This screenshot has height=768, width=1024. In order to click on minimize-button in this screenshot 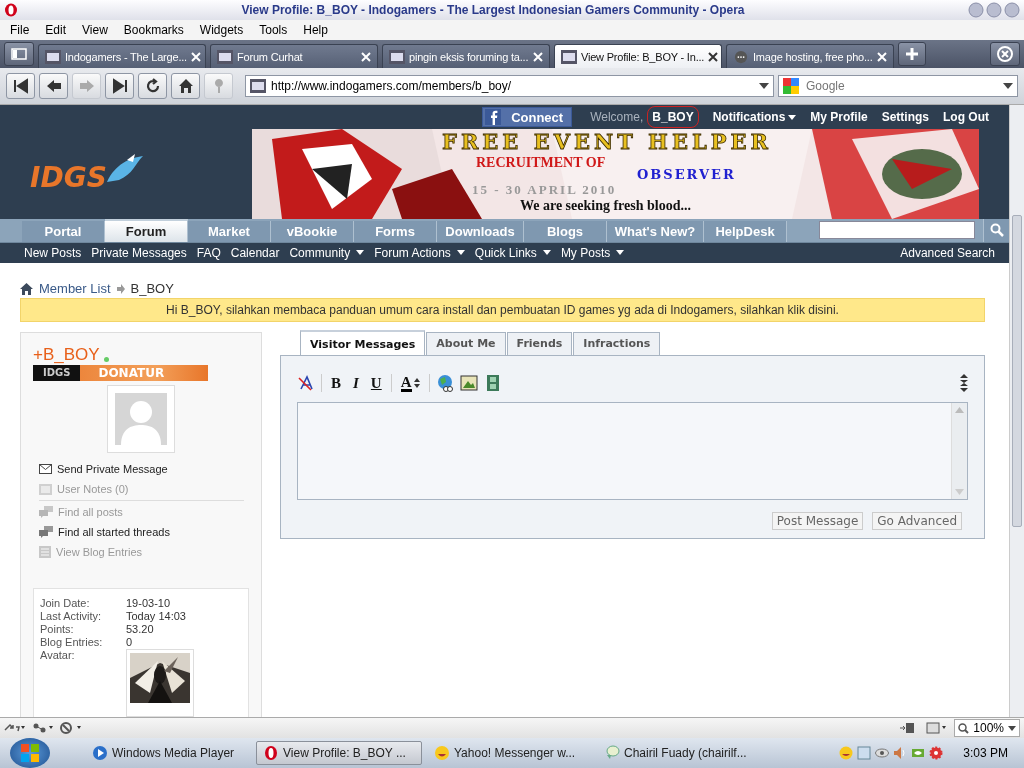, I will do `click(976, 10)`.